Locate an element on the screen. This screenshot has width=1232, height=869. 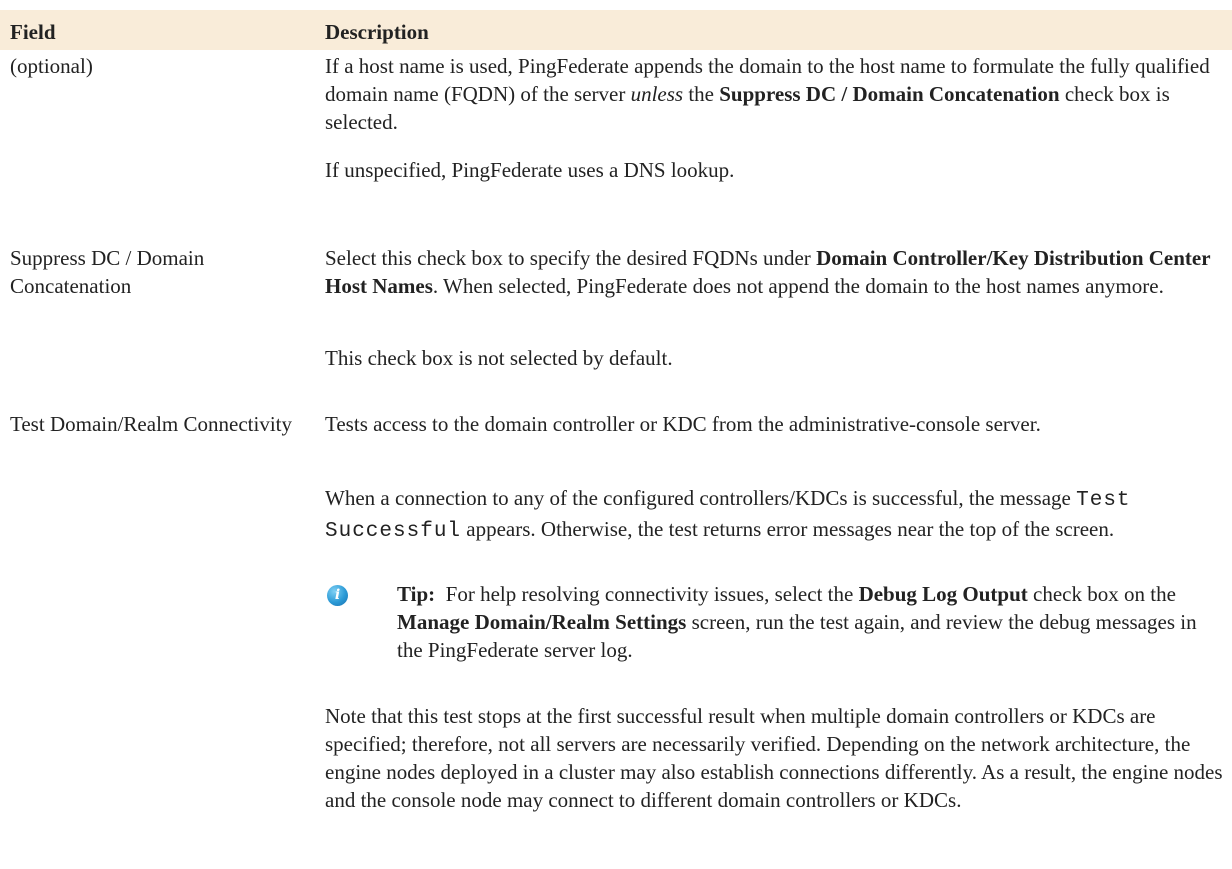
row-2-field: Suppress DC / Domain Concatenation is located at coordinates (107, 272).